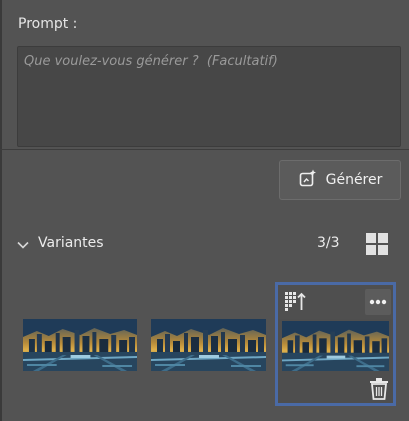  Describe the element at coordinates (378, 302) in the screenshot. I see `more-options-icon` at that location.